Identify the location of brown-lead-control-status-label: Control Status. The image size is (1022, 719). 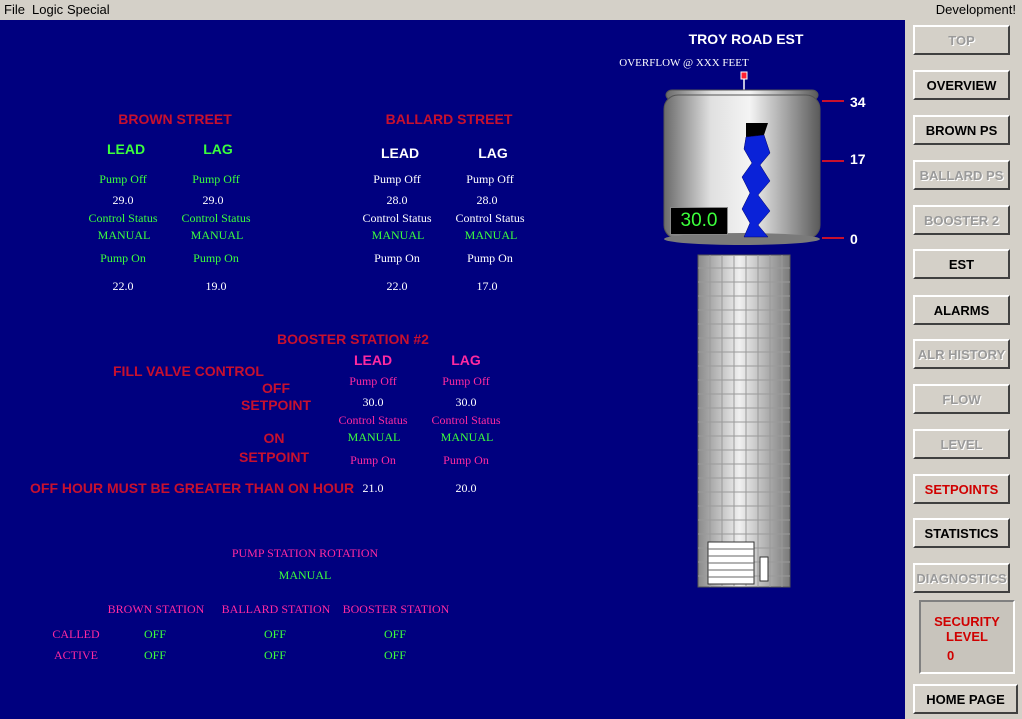
(123, 218).